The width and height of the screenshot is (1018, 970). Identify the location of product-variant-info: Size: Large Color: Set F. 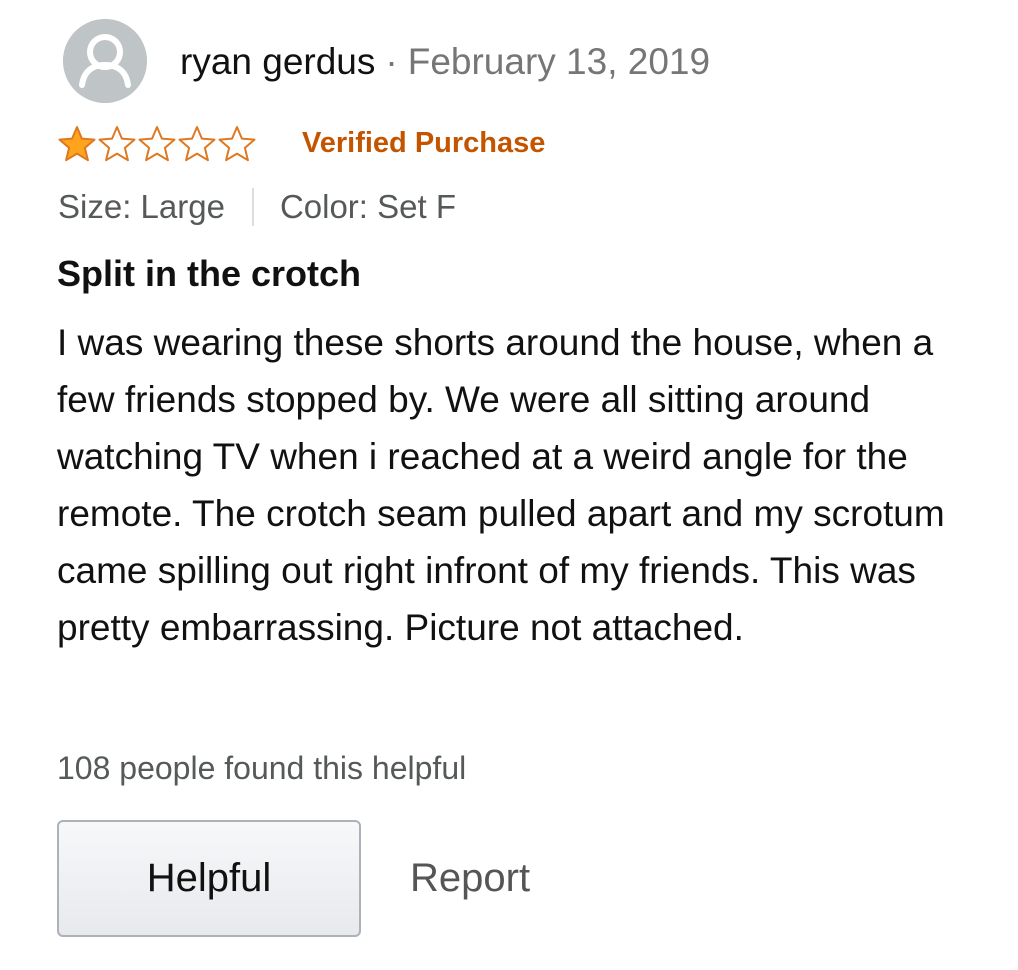
(257, 207).